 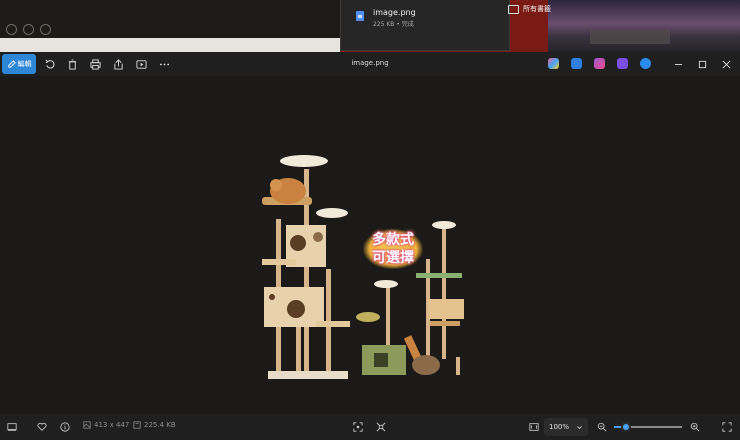 What do you see at coordinates (381, 427) in the screenshot?
I see `fit-view-icon` at bounding box center [381, 427].